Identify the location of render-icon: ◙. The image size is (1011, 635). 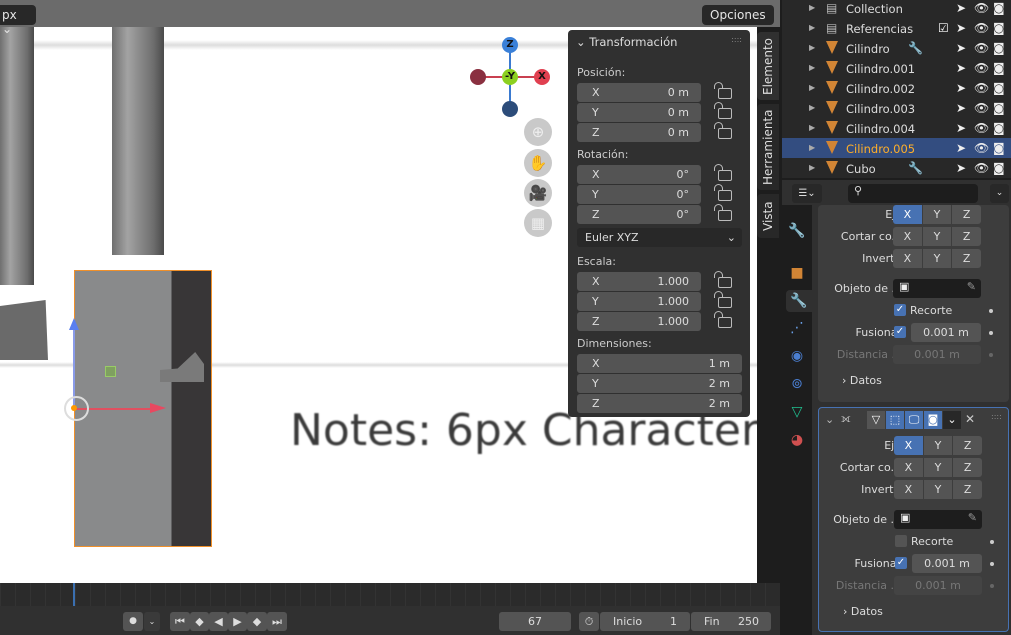
(933, 420).